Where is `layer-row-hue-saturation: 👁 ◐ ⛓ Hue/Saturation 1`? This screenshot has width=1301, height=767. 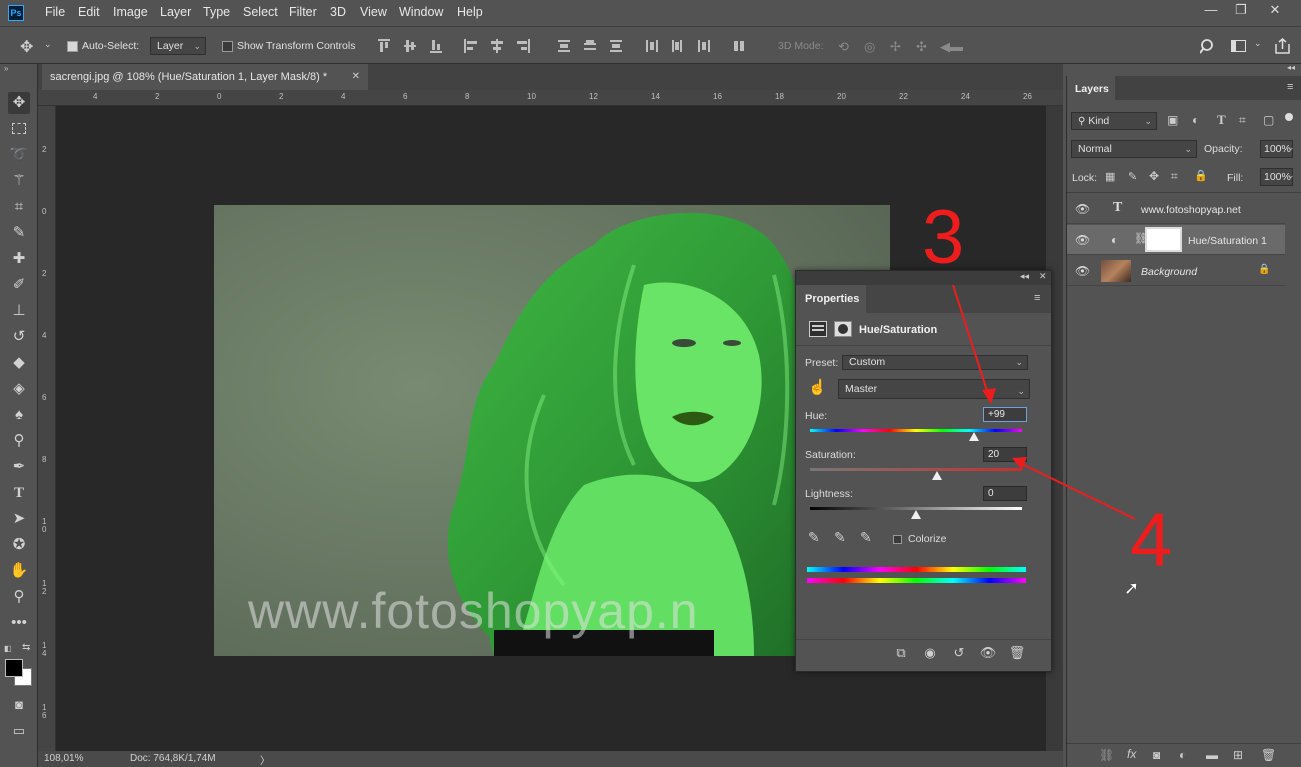 layer-row-hue-saturation: 👁 ◐ ⛓ Hue/Saturation 1 is located at coordinates (1176, 240).